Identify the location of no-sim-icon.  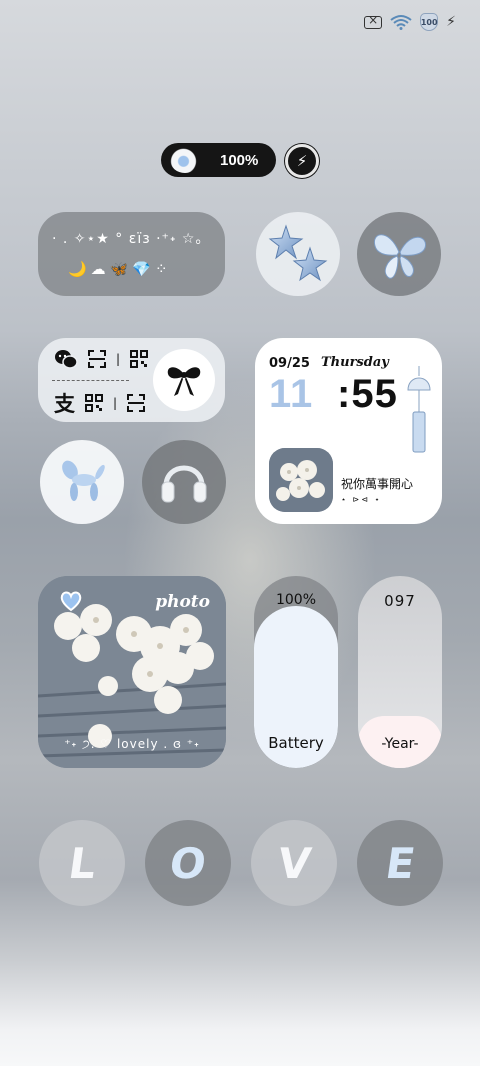
(373, 21).